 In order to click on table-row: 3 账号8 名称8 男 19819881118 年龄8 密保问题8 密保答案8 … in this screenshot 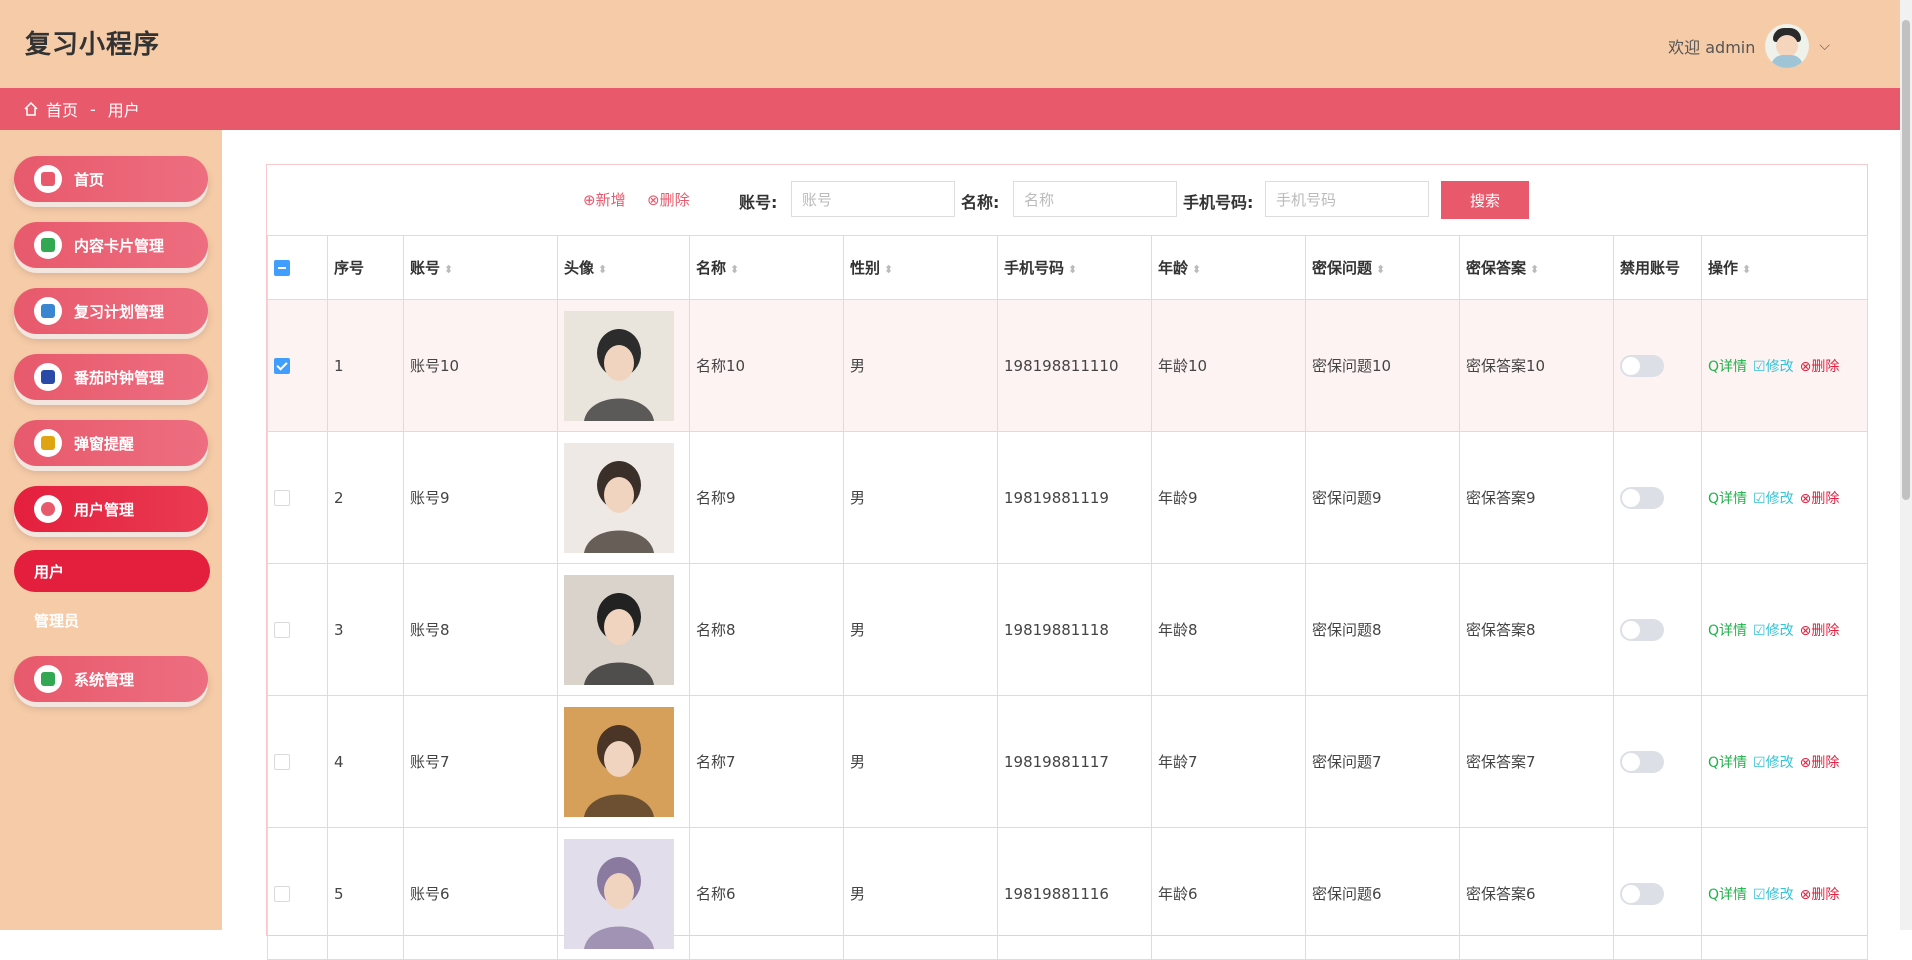, I will do `click(1067, 629)`.